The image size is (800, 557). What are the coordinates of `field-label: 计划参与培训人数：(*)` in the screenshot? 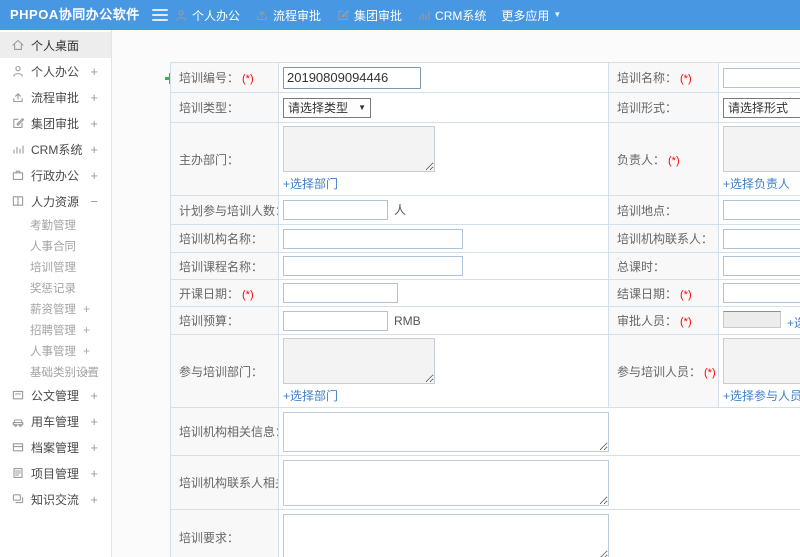 It's located at (224, 210).